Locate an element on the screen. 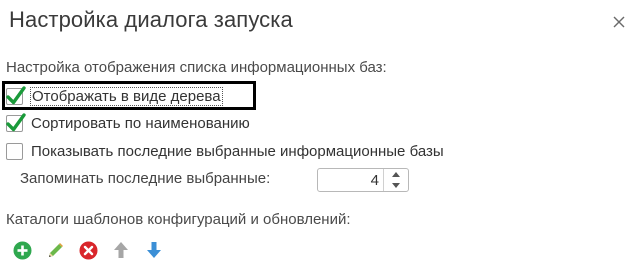  spinner-down-button is located at coordinates (396, 185).